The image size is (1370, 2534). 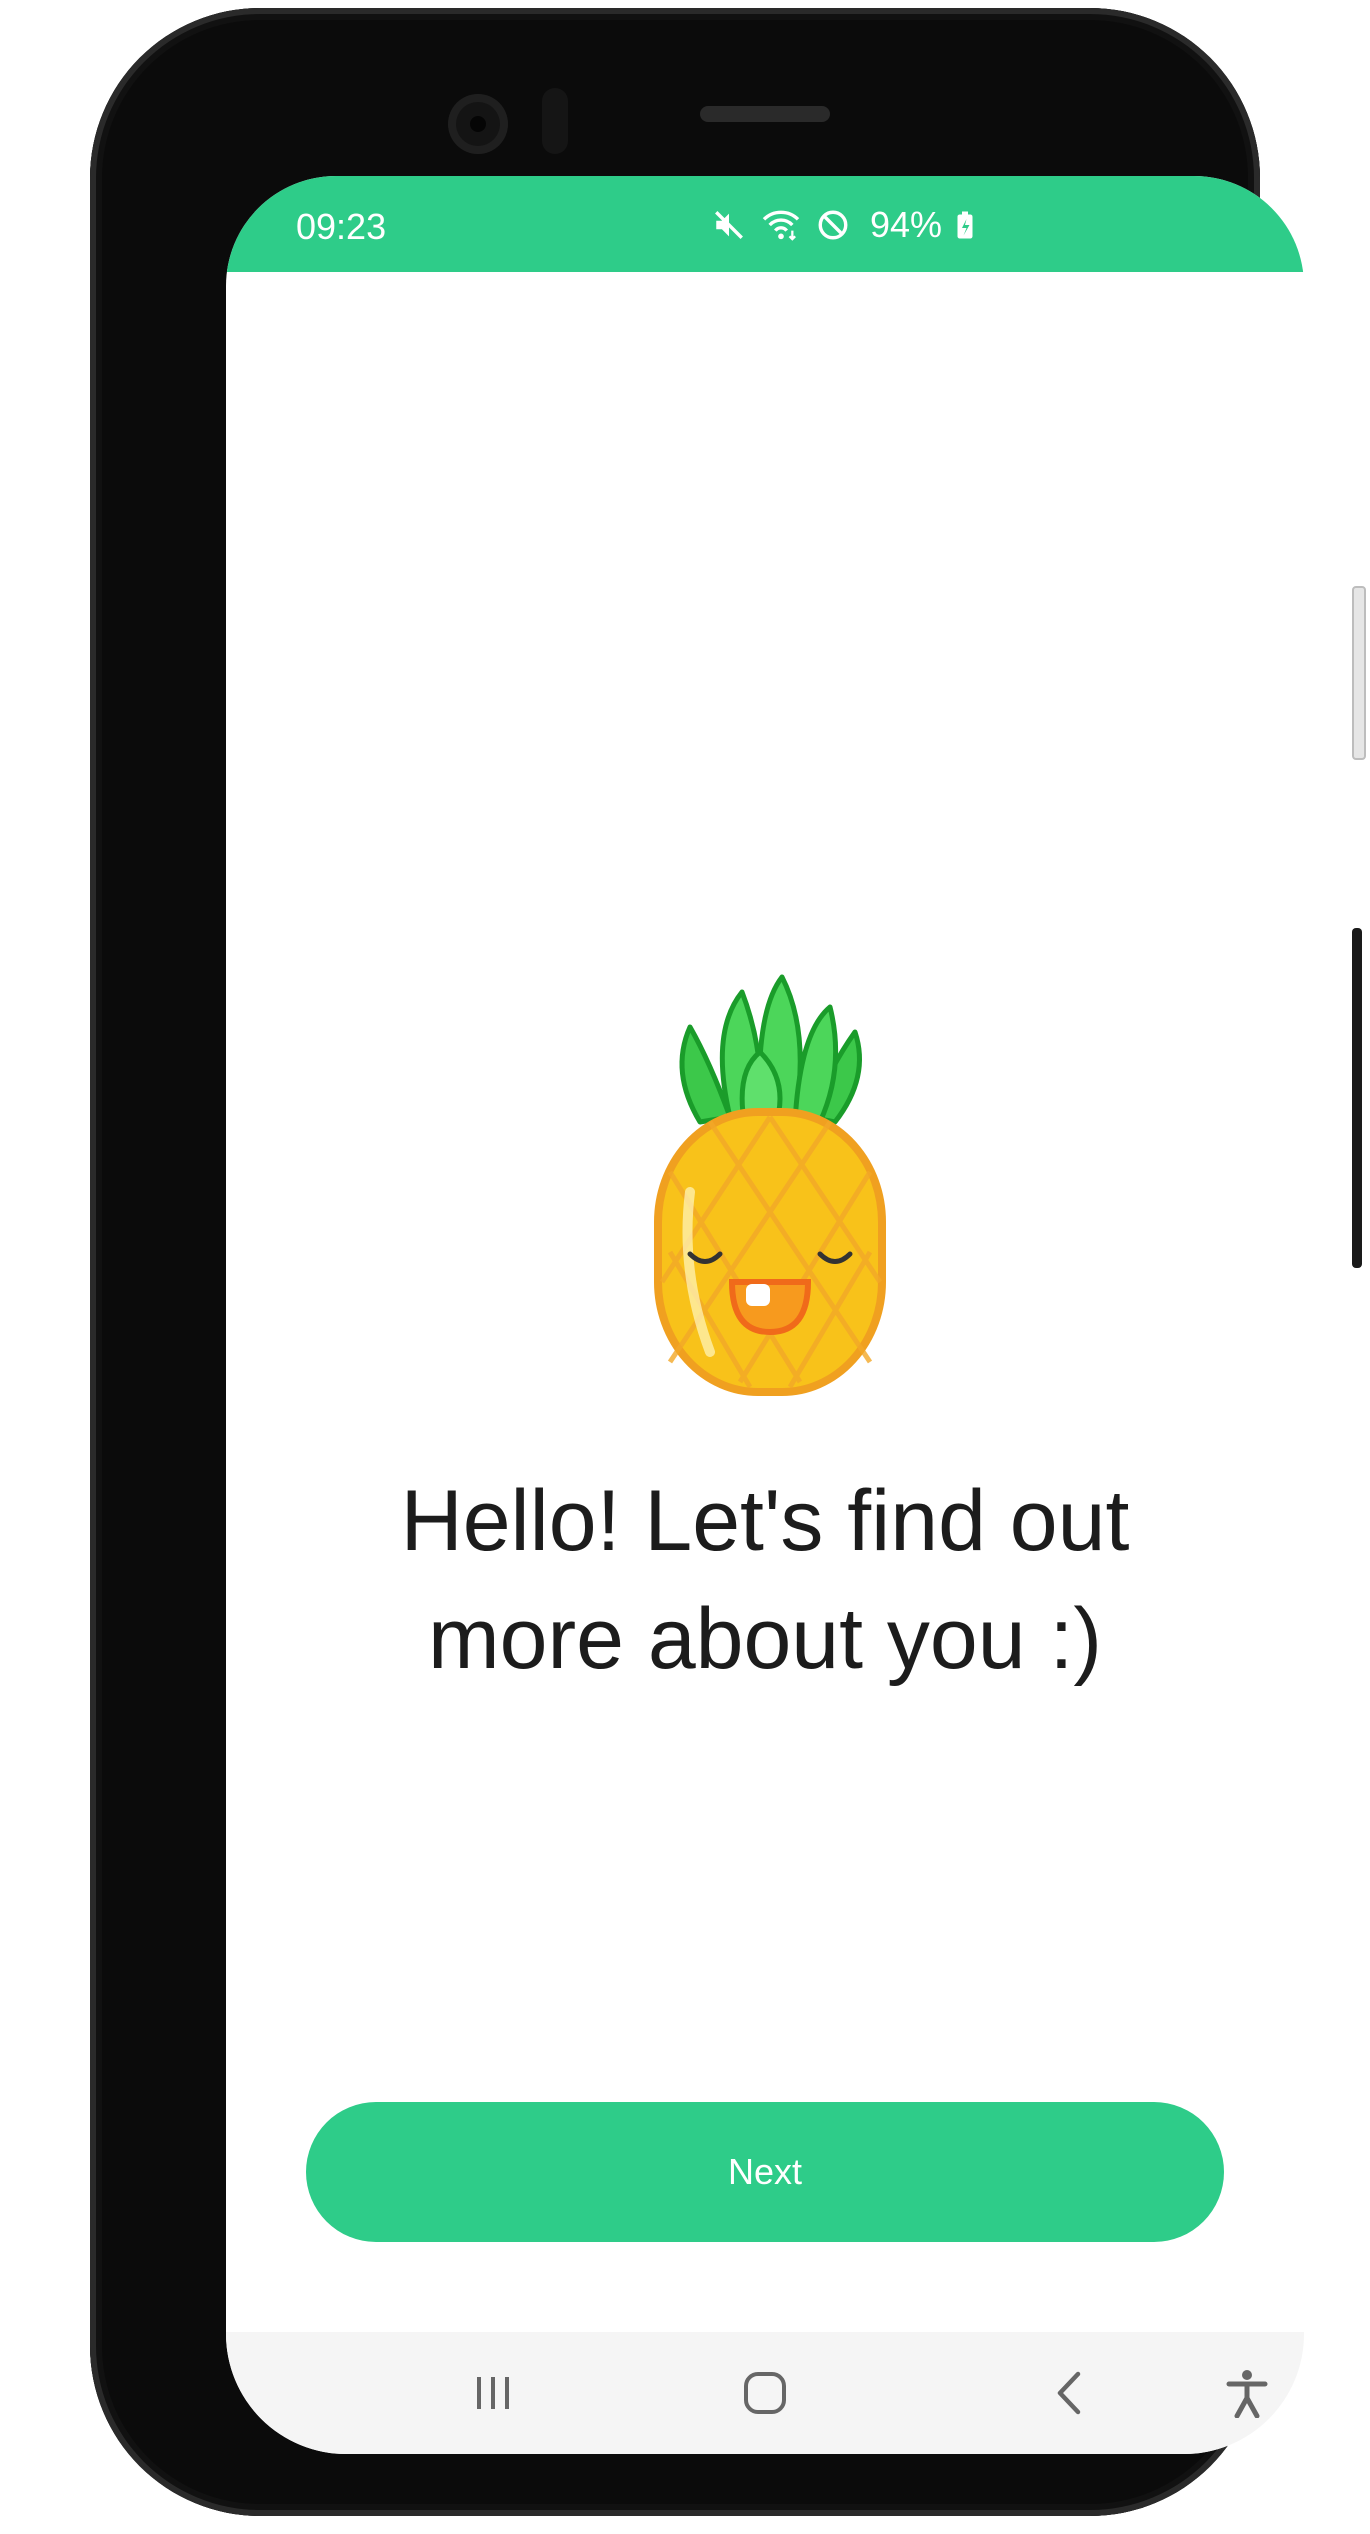 I want to click on volume-button, so click(x=1359, y=673).